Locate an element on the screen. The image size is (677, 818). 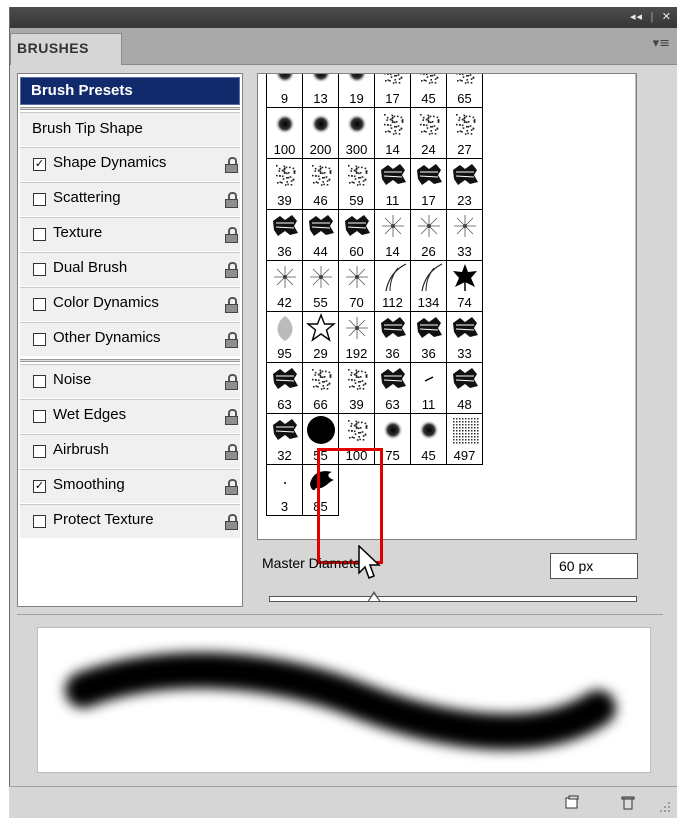
panel-menu-icon: ▾≡ is located at coordinates (661, 43).